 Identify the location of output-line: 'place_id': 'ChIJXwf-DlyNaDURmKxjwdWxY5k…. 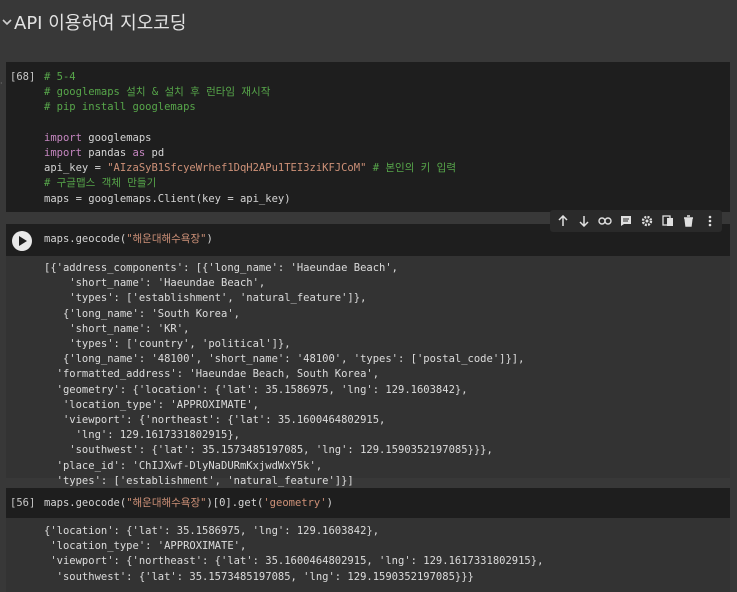
(183, 465).